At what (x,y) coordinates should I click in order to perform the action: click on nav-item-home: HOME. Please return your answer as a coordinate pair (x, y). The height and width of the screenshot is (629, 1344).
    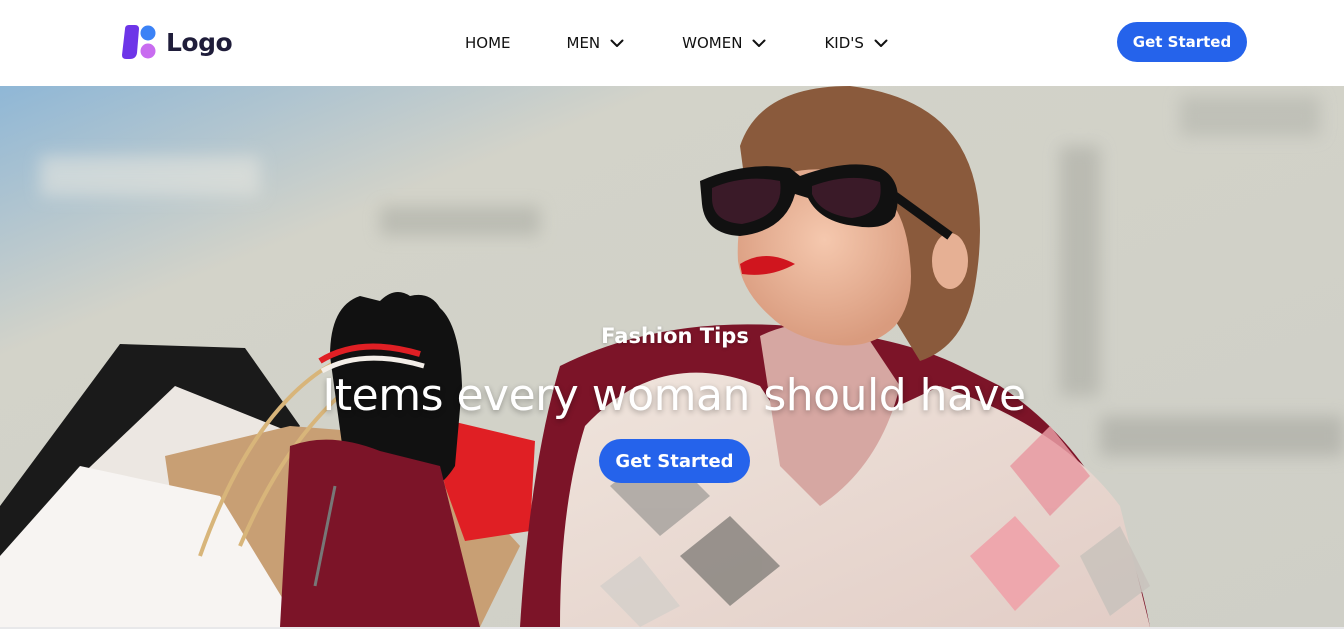
    Looking at the image, I should click on (488, 43).